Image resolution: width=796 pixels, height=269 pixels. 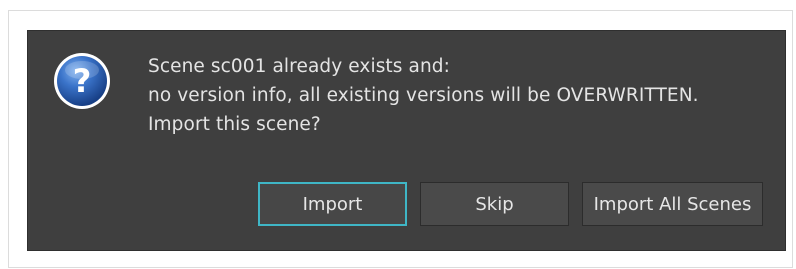 I want to click on import-button: Import, so click(x=332, y=204).